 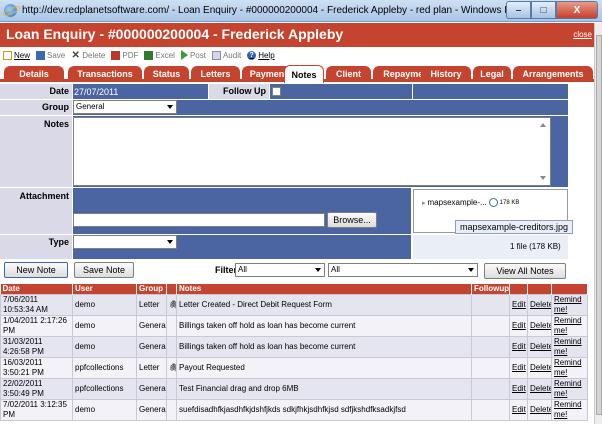 What do you see at coordinates (166, 74) in the screenshot?
I see `tab-status: Status` at bounding box center [166, 74].